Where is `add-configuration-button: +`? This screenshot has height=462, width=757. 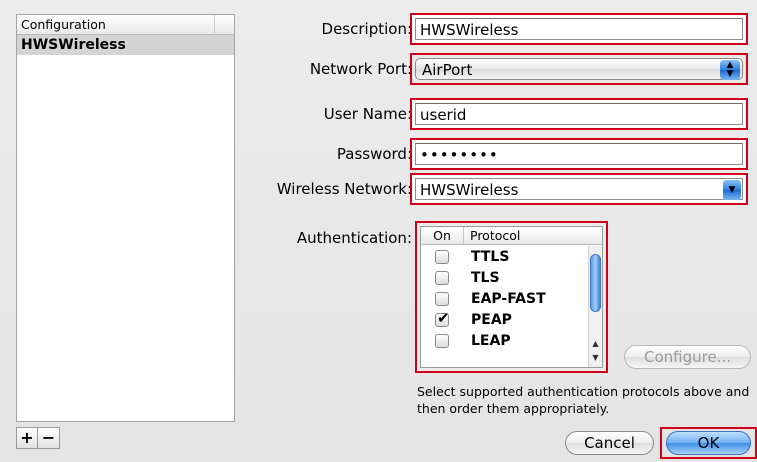 add-configuration-button: + is located at coordinates (27, 438).